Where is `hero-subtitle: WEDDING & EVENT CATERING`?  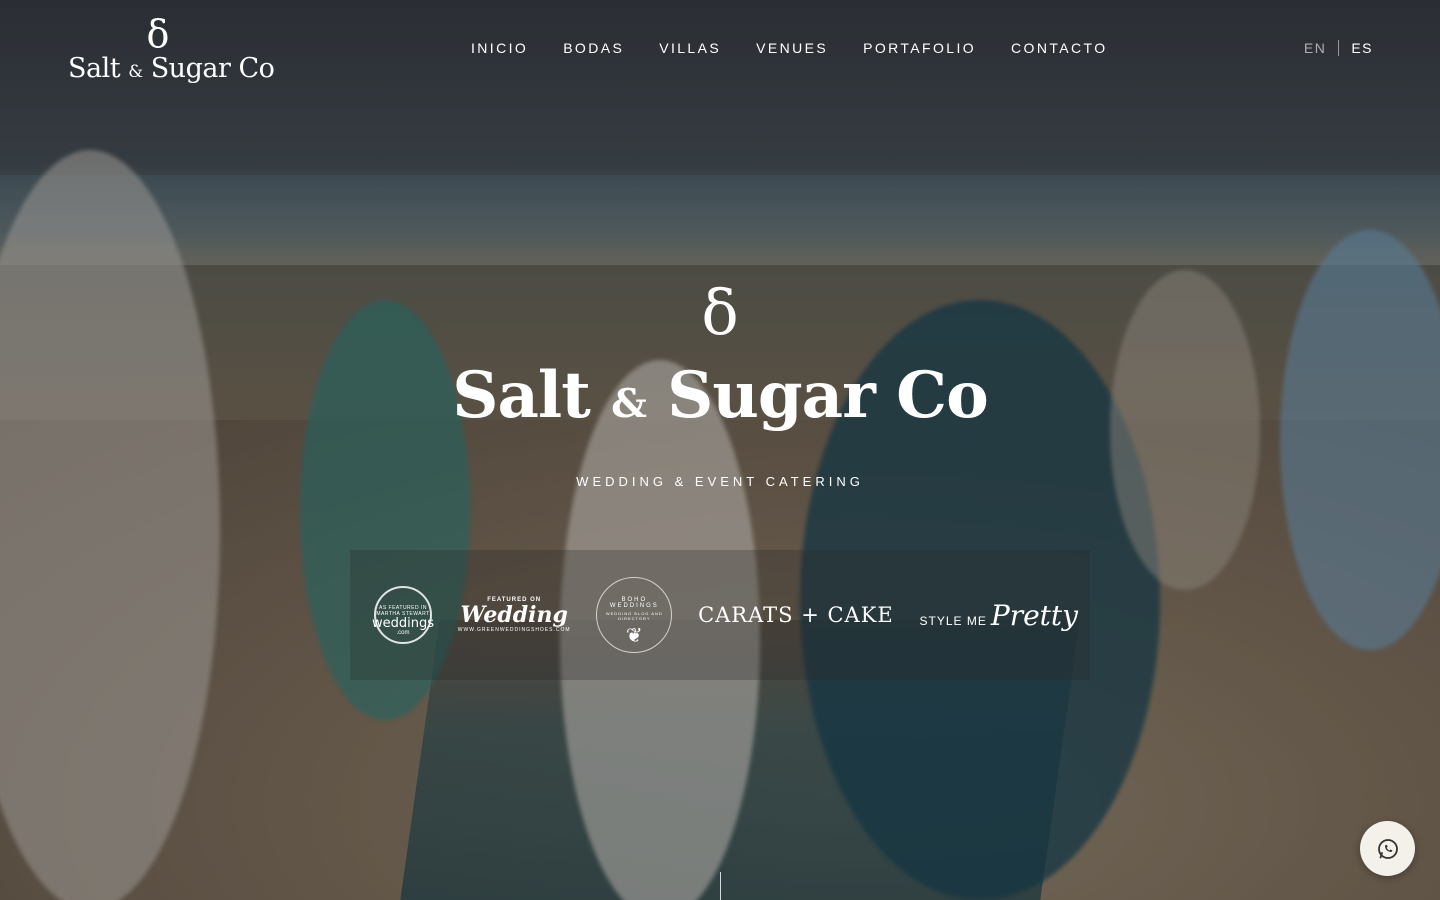
hero-subtitle: WEDDING & EVENT CATERING is located at coordinates (720, 481).